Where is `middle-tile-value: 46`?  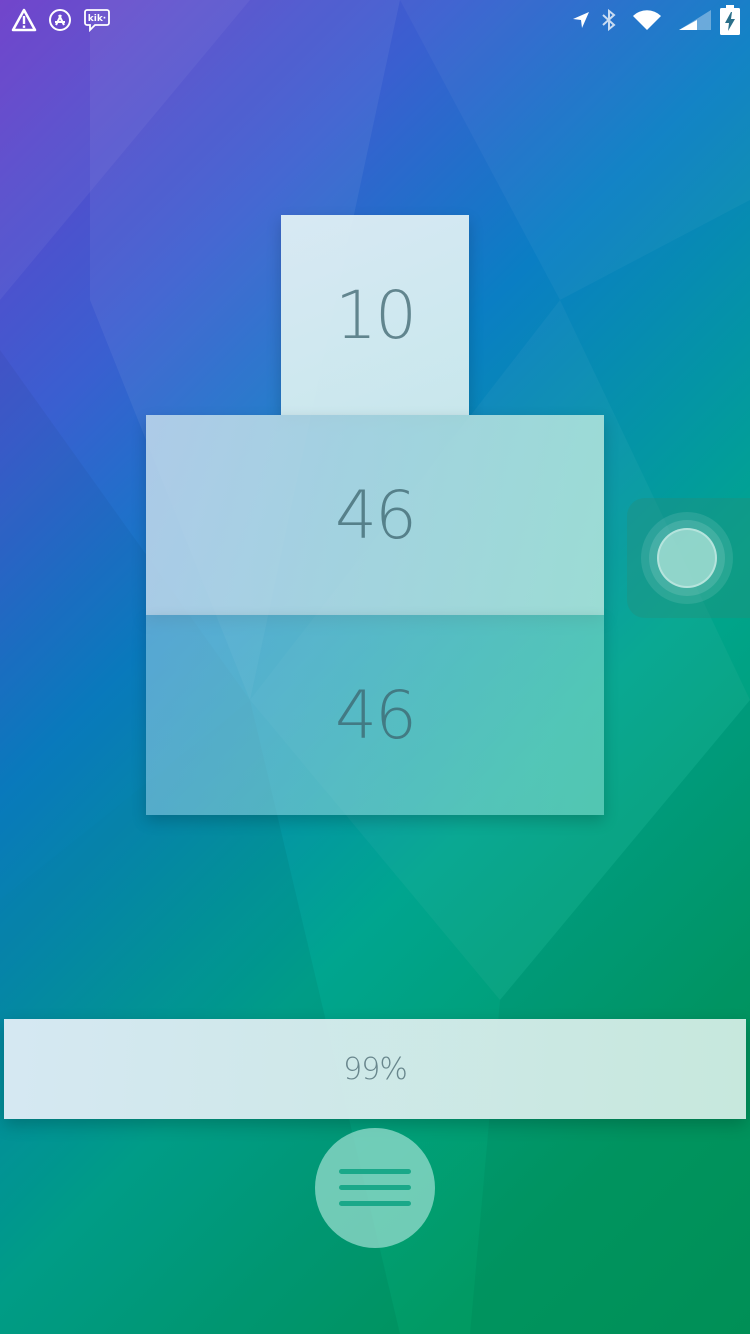
middle-tile-value: 46 is located at coordinates (376, 515).